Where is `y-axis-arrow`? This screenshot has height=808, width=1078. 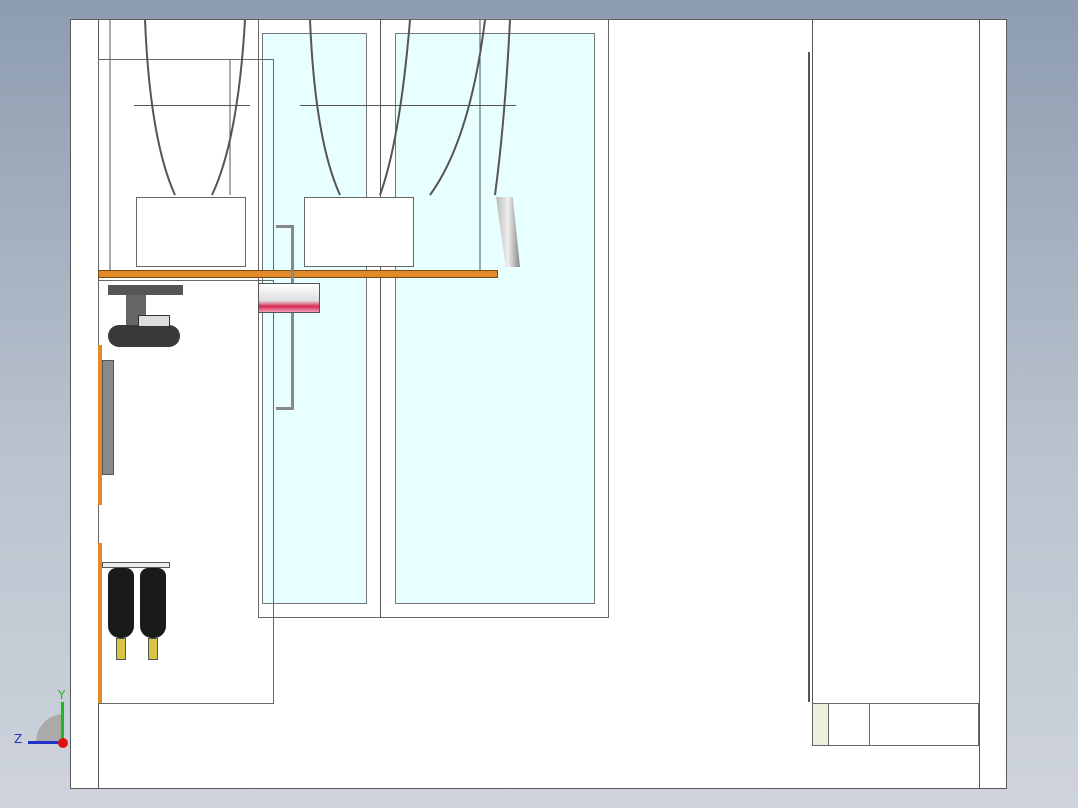
y-axis-arrow is located at coordinates (62, 722).